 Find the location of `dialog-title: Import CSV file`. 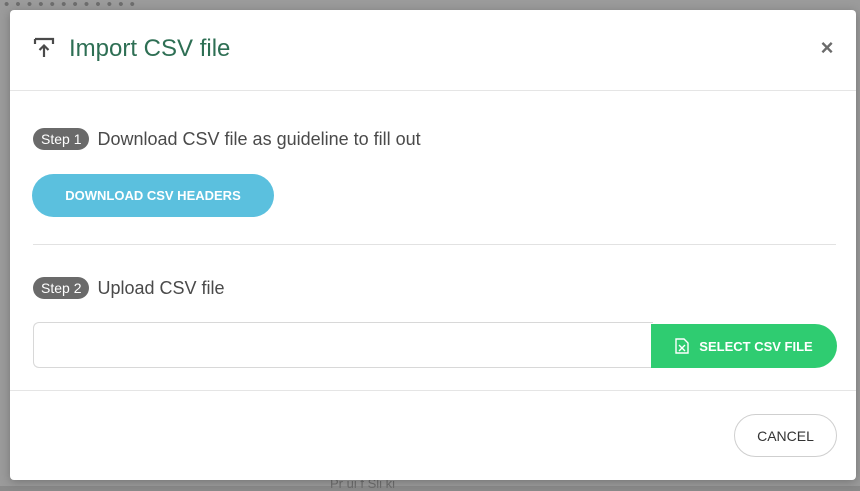

dialog-title: Import CSV file is located at coordinates (150, 48).